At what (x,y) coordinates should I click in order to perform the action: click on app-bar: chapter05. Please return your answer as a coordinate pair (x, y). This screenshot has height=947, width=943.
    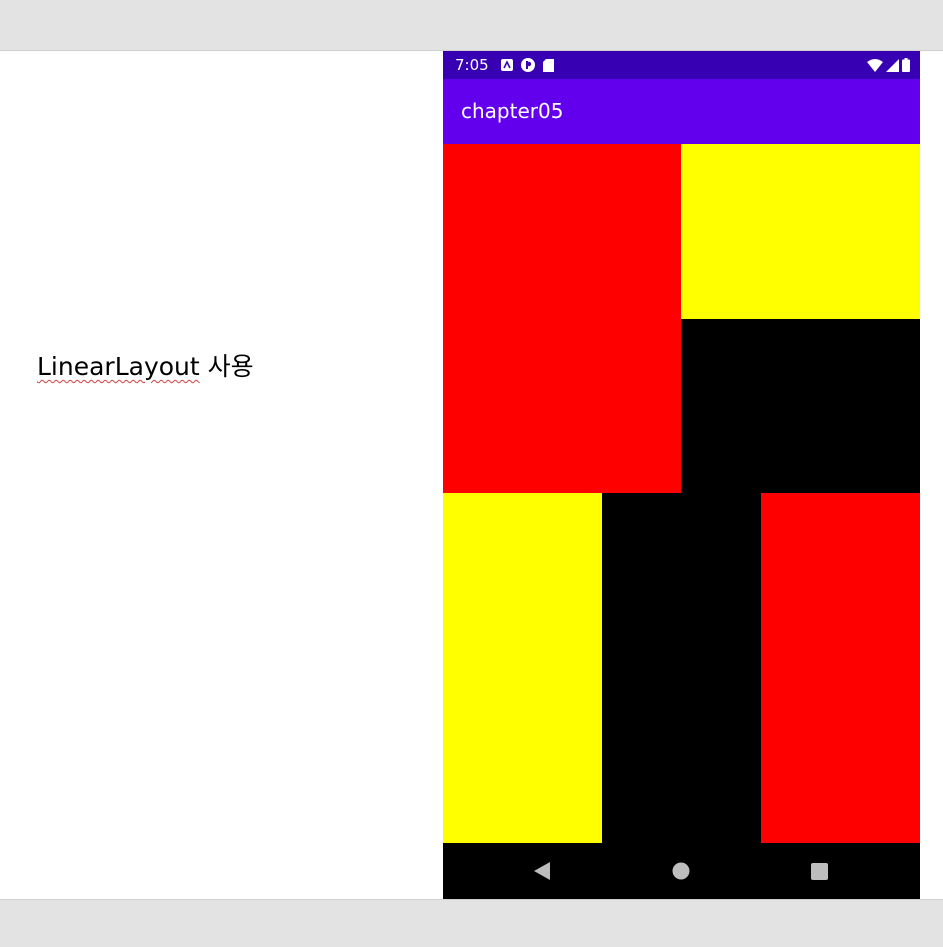
    Looking at the image, I should click on (681, 111).